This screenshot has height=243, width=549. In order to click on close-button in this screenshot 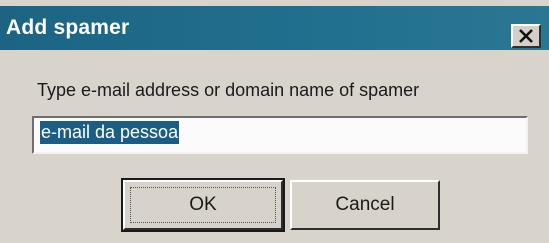, I will do `click(526, 36)`.